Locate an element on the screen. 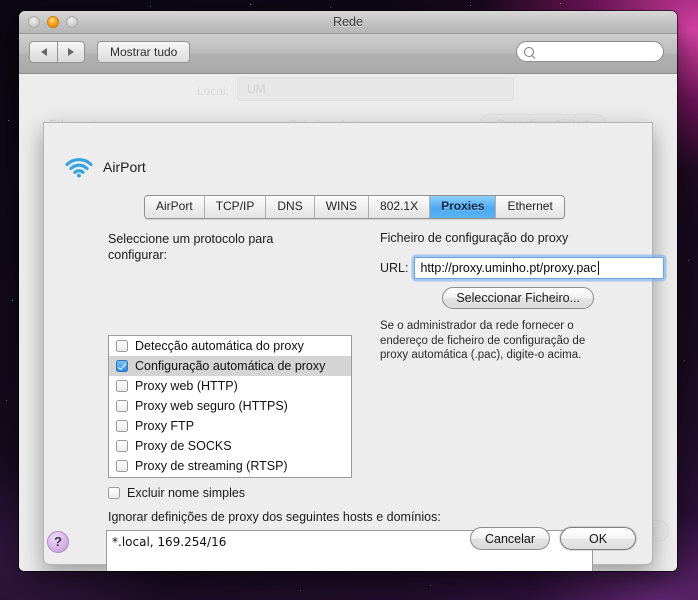 Image resolution: width=698 pixels, height=600 pixels. tab-tcpip: TCP/IP is located at coordinates (235, 207).